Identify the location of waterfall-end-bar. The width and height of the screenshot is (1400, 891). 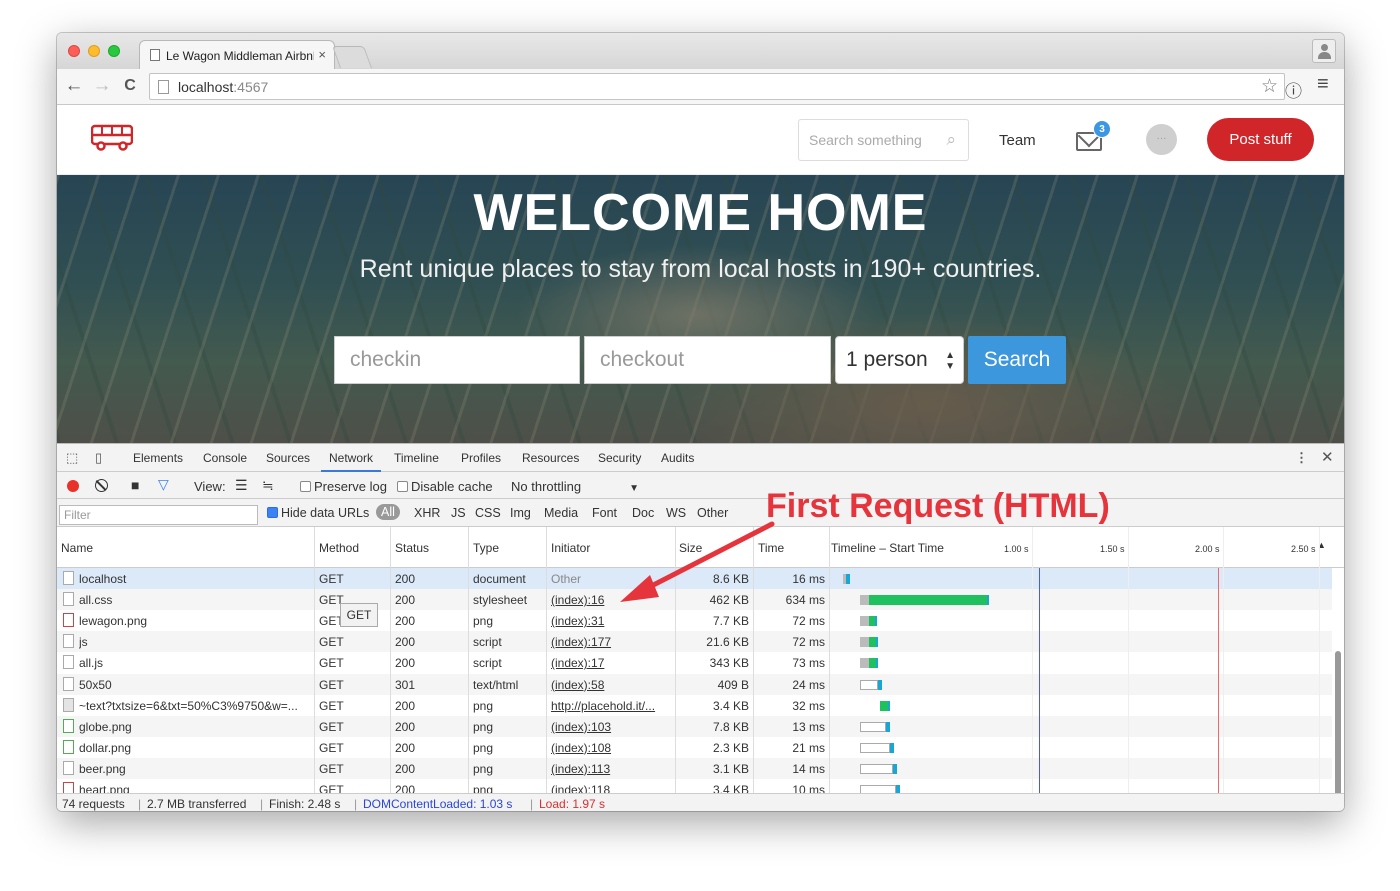
(889, 705).